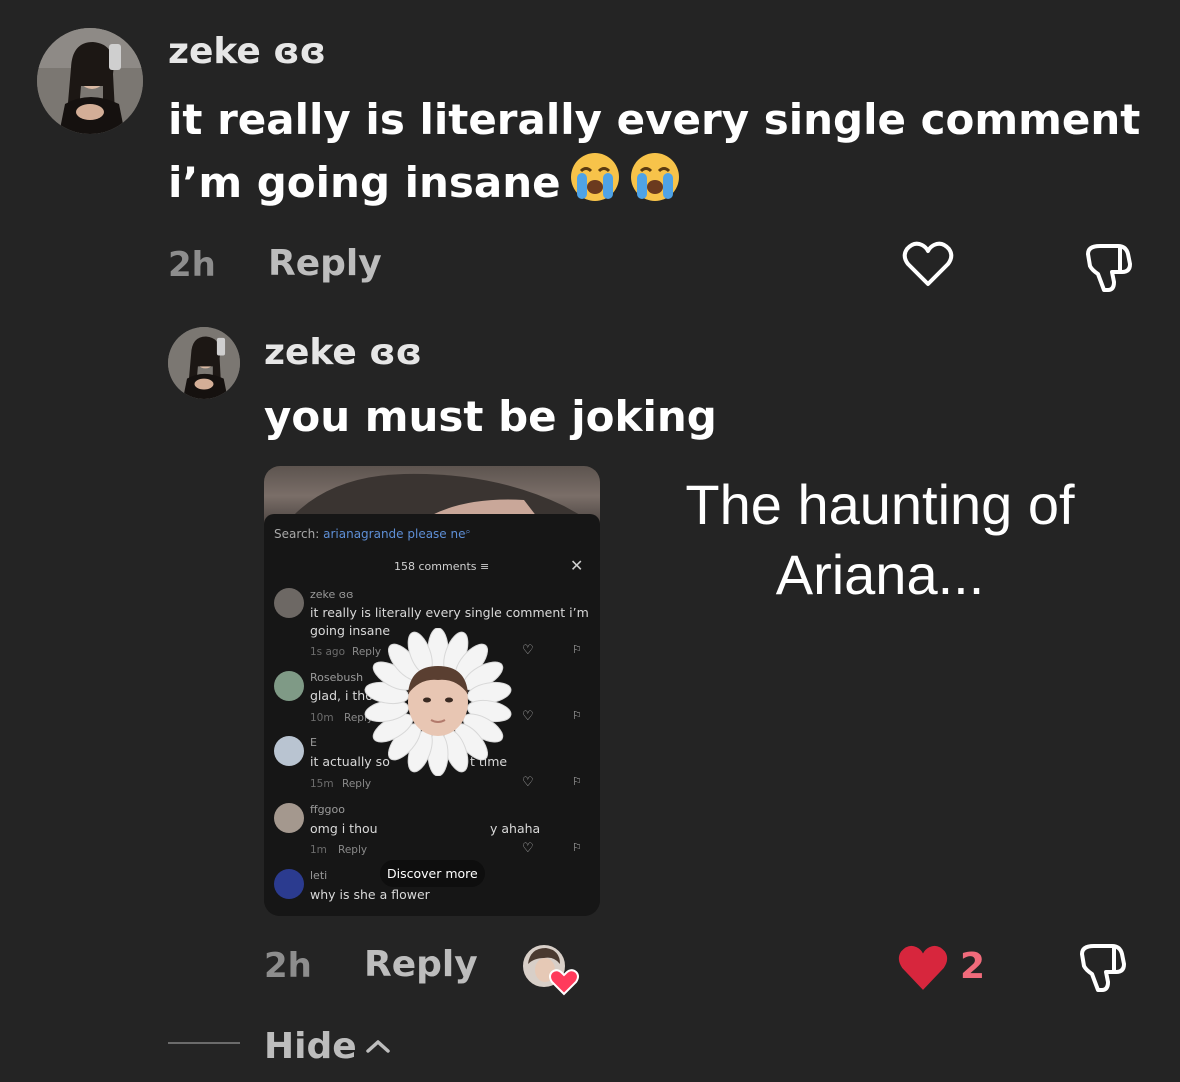 The width and height of the screenshot is (1180, 1082). What do you see at coordinates (90, 81) in the screenshot?
I see `avatar` at bounding box center [90, 81].